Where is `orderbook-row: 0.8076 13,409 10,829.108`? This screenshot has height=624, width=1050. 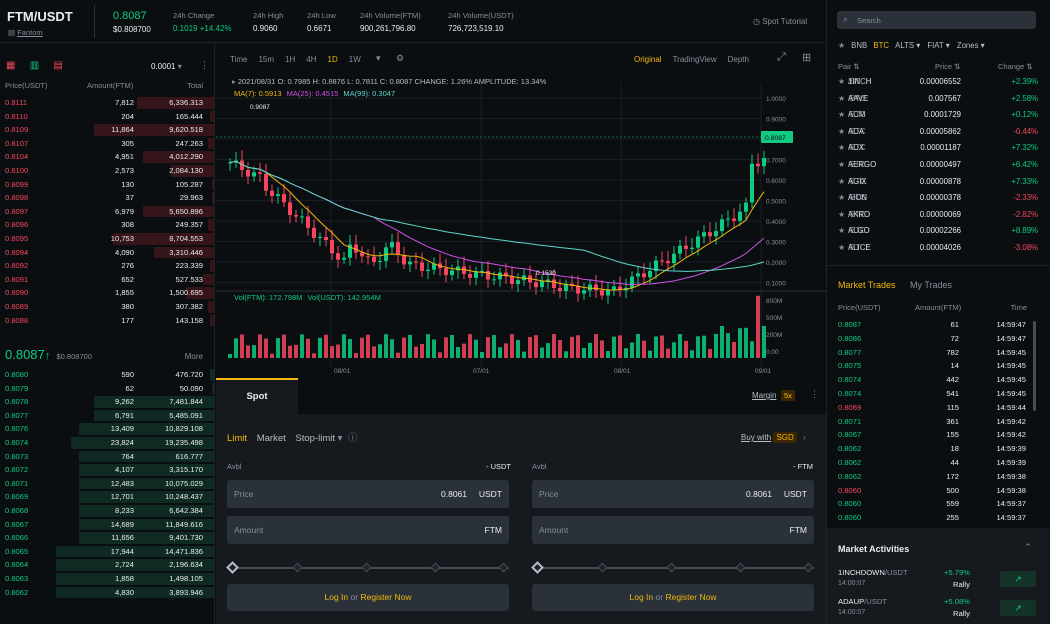
orderbook-row: 0.8076 13,409 10,829.108 is located at coordinates (107, 429).